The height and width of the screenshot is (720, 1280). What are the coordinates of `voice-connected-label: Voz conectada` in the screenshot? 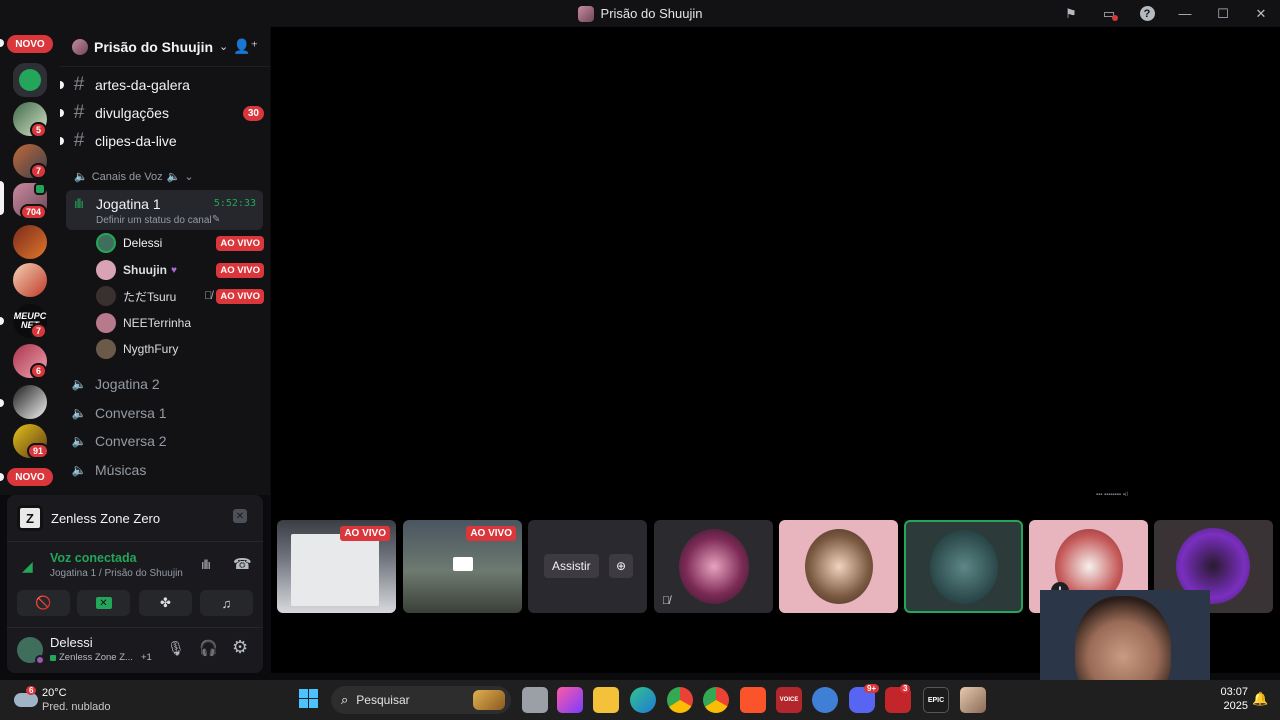 It's located at (93, 558).